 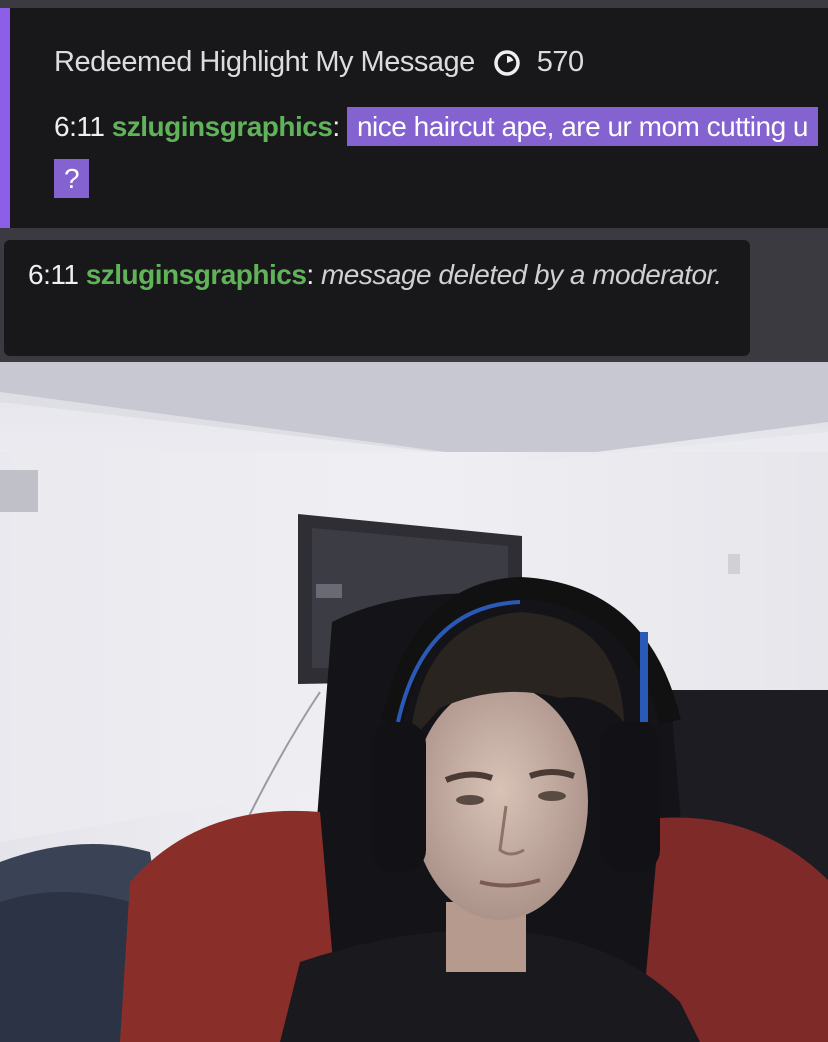 What do you see at coordinates (521, 274) in the screenshot?
I see `deleted-message-text: message deleted by a moderator.` at bounding box center [521, 274].